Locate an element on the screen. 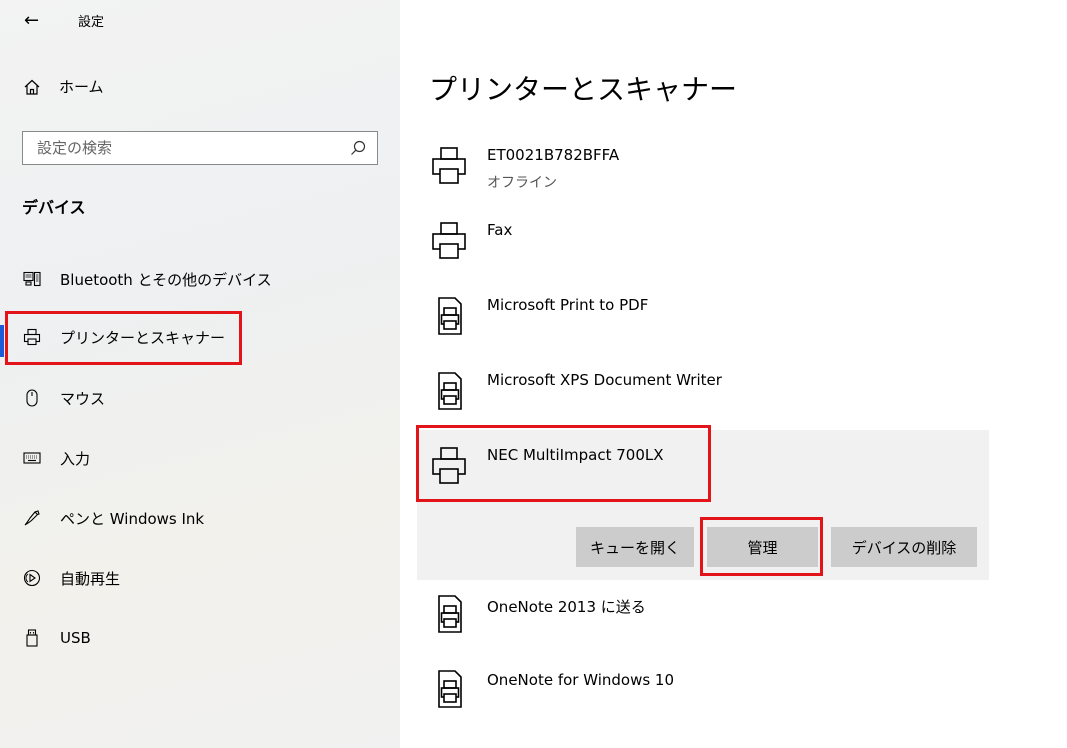 The width and height of the screenshot is (1067, 748). usb-icon is located at coordinates (32, 638).